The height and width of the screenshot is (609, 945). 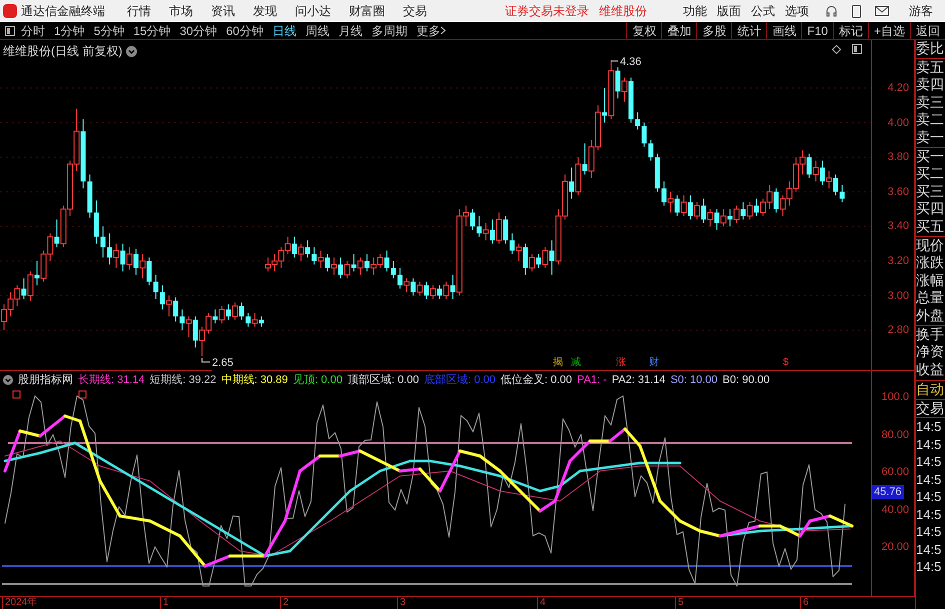 I want to click on period-tab: 分时, so click(x=33, y=31).